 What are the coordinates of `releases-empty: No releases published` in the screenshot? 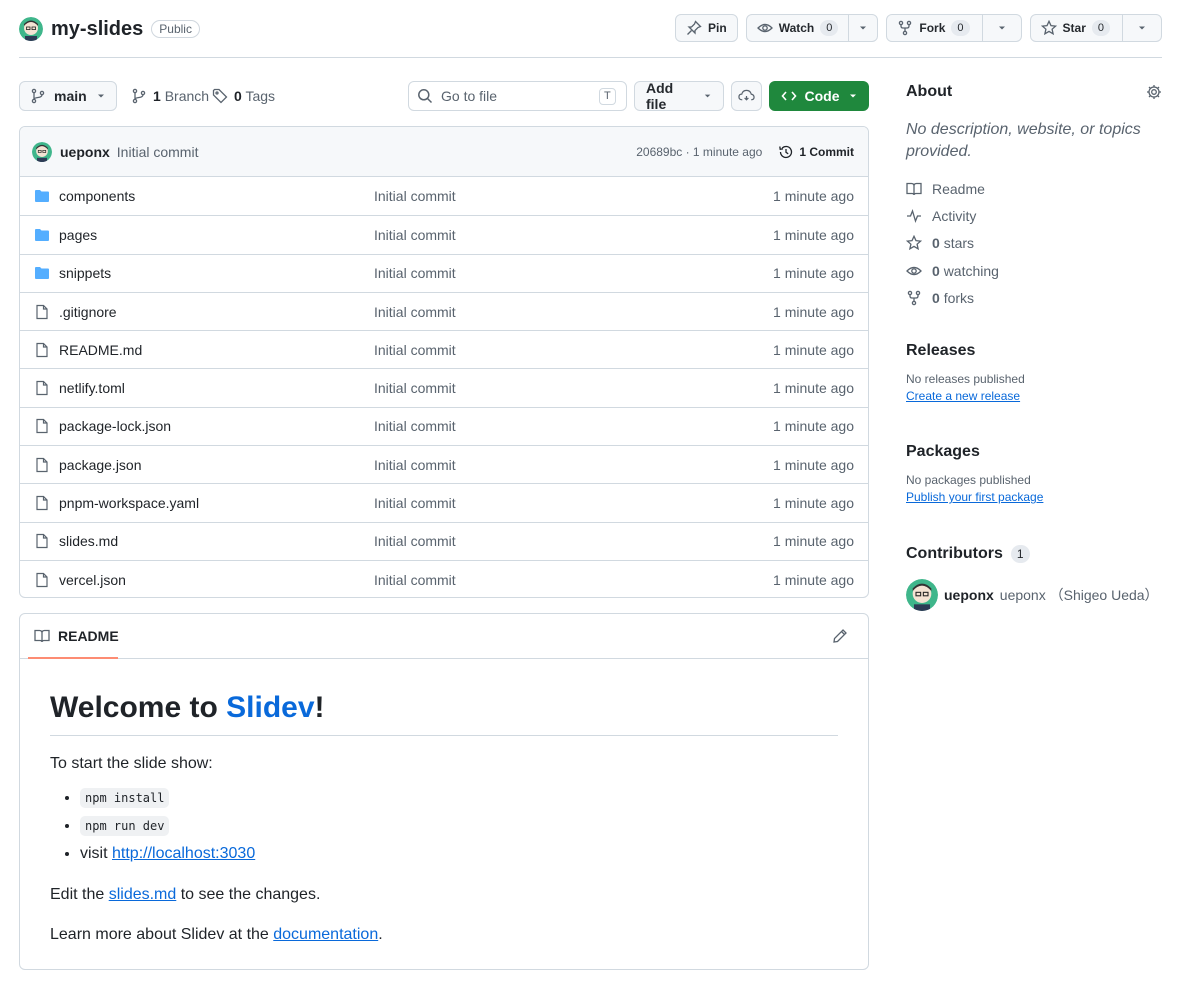 It's located at (965, 379).